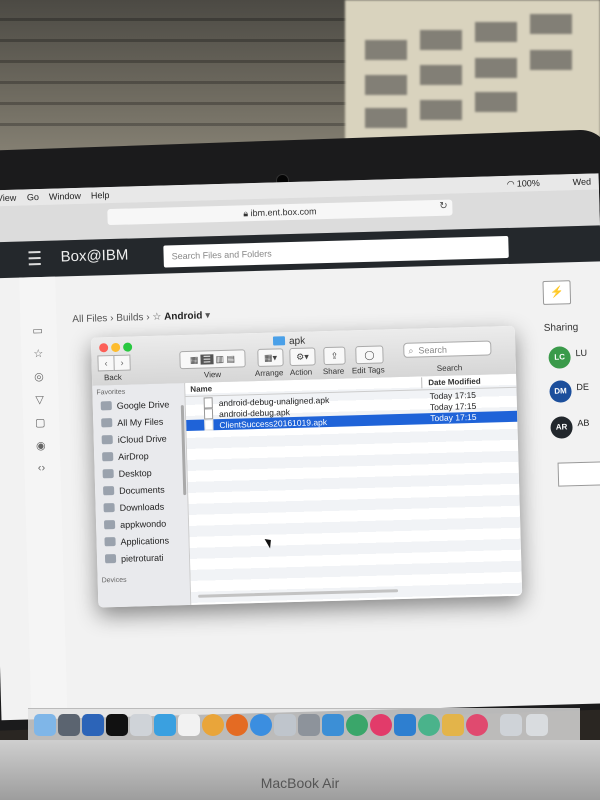  What do you see at coordinates (557, 292) in the screenshot?
I see `activity-button: ⚡` at bounding box center [557, 292].